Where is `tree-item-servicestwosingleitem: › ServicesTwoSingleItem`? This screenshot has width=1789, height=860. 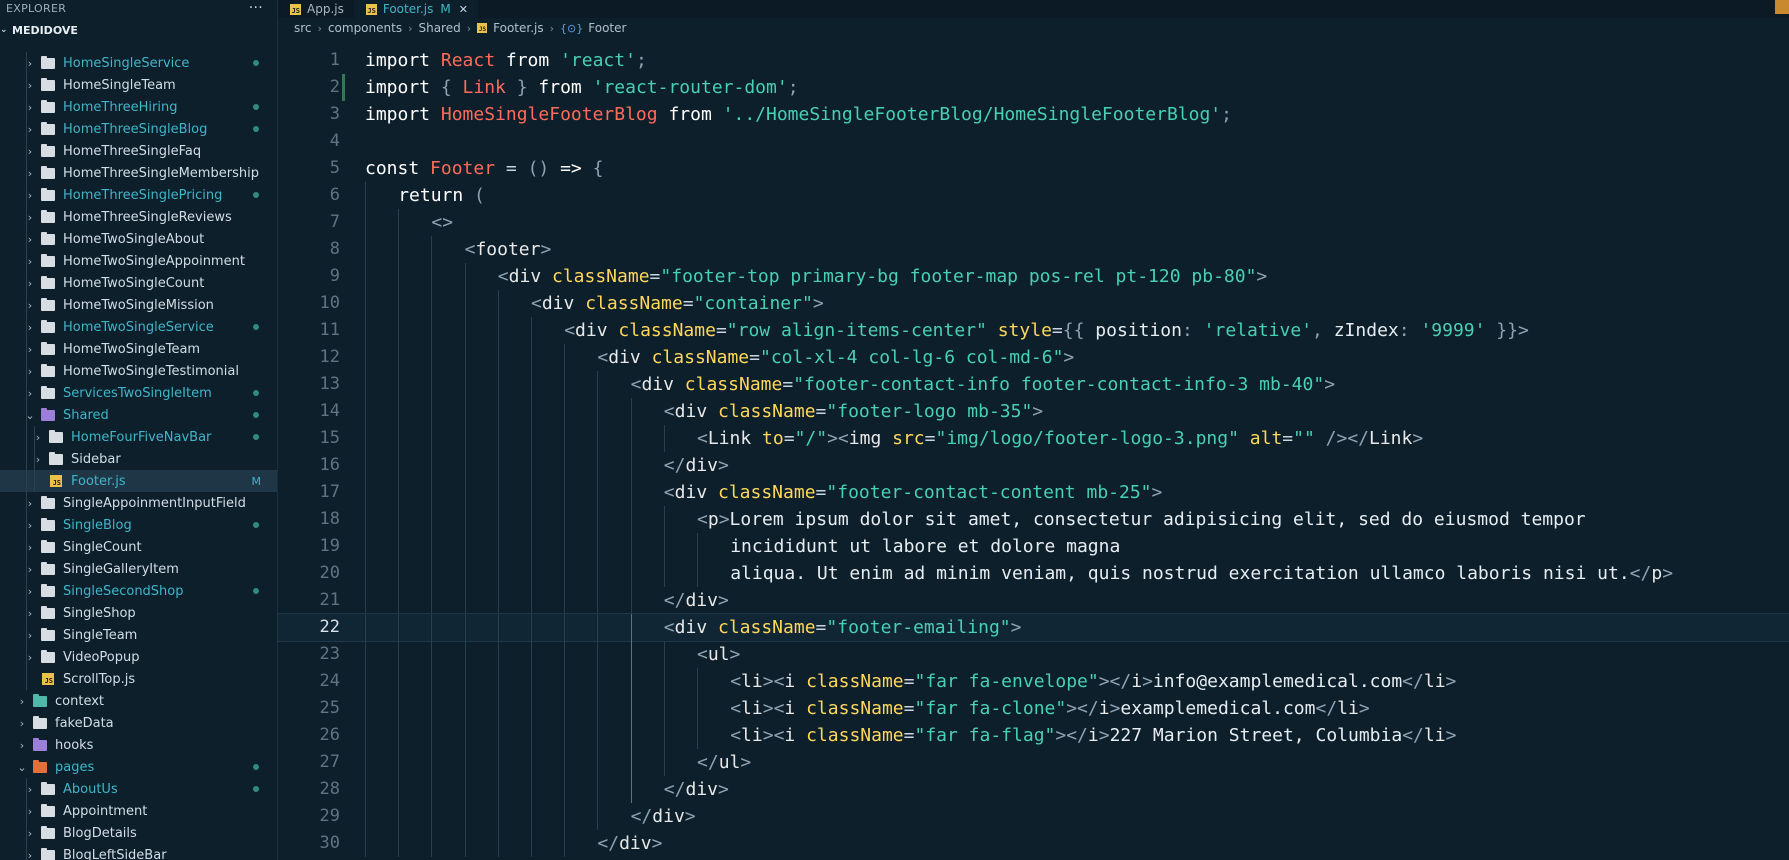
tree-item-servicestwosingleitem: › ServicesTwoSingleItem is located at coordinates (138, 393).